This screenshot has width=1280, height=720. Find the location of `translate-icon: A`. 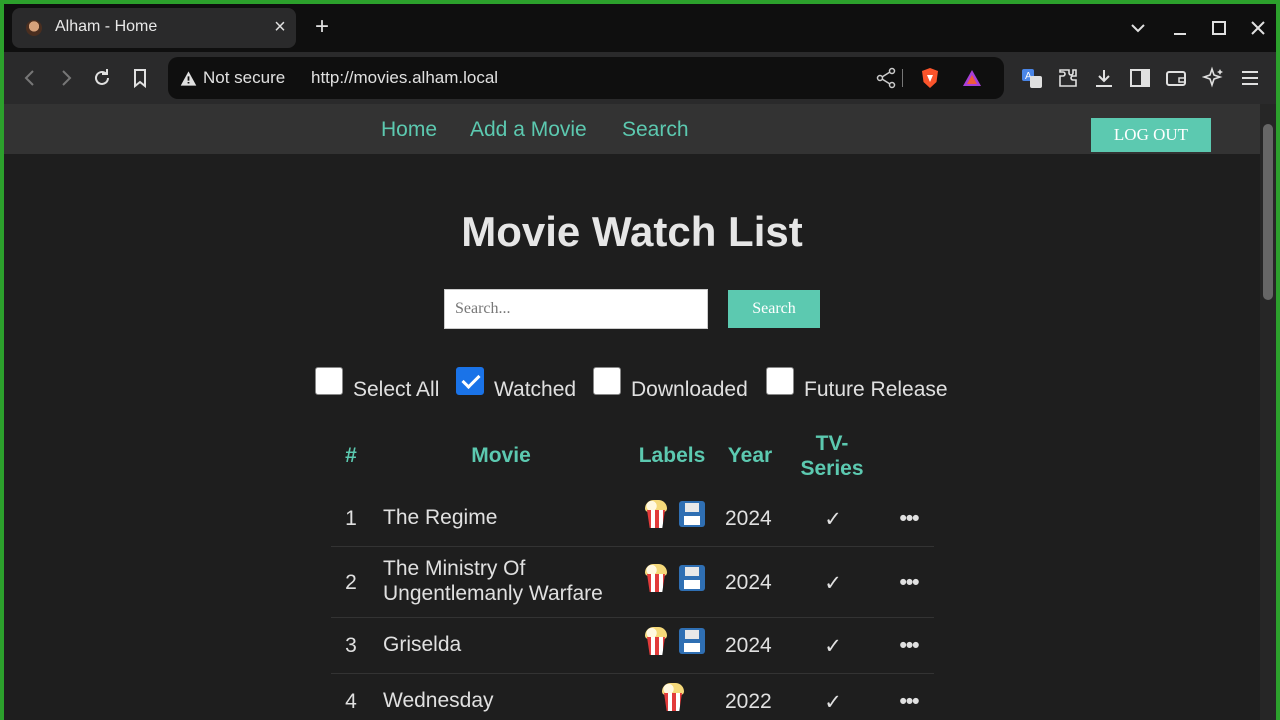

translate-icon: A is located at coordinates (1032, 78).